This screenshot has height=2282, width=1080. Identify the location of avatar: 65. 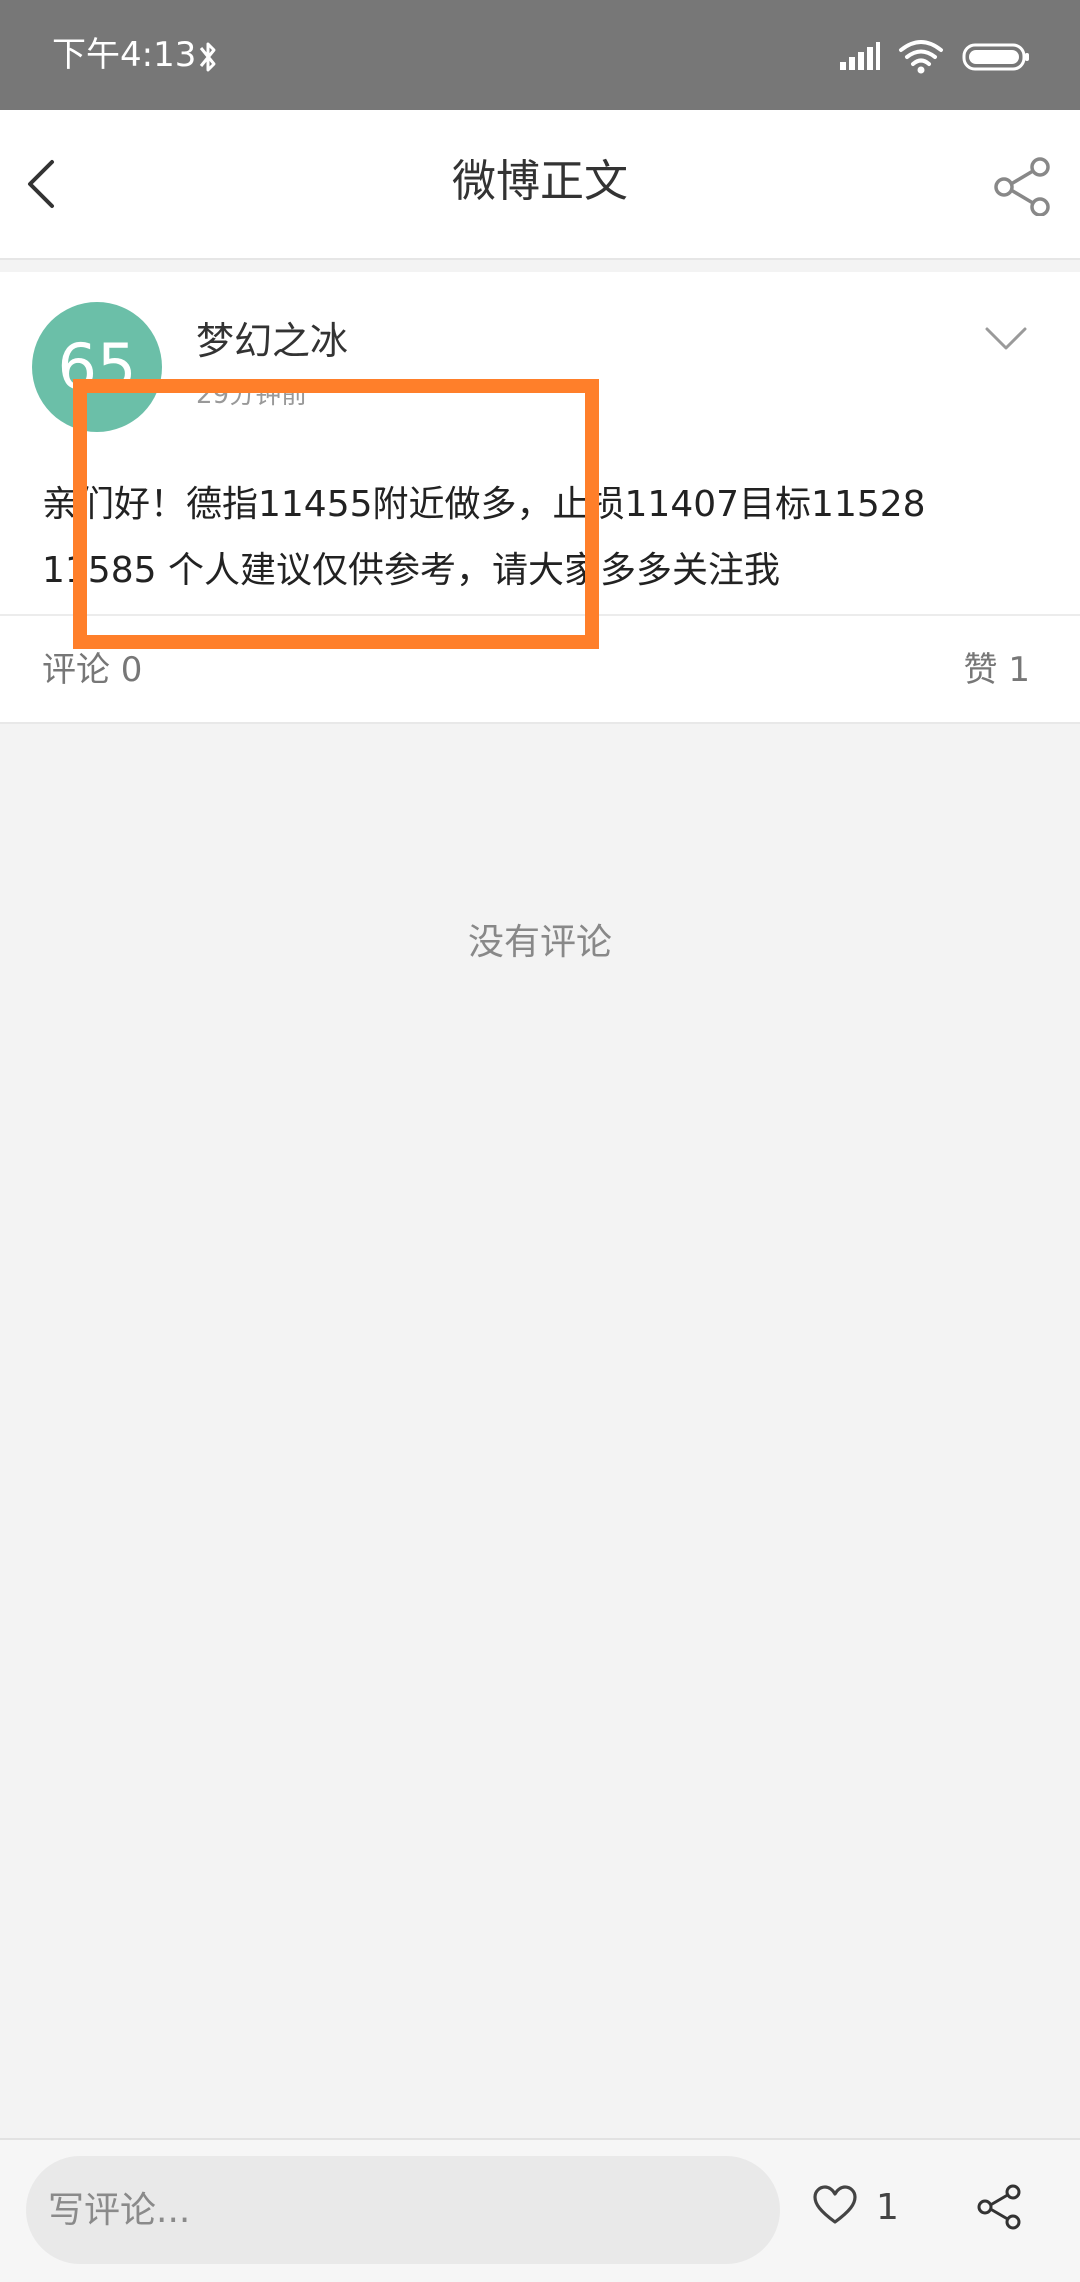
(97, 367).